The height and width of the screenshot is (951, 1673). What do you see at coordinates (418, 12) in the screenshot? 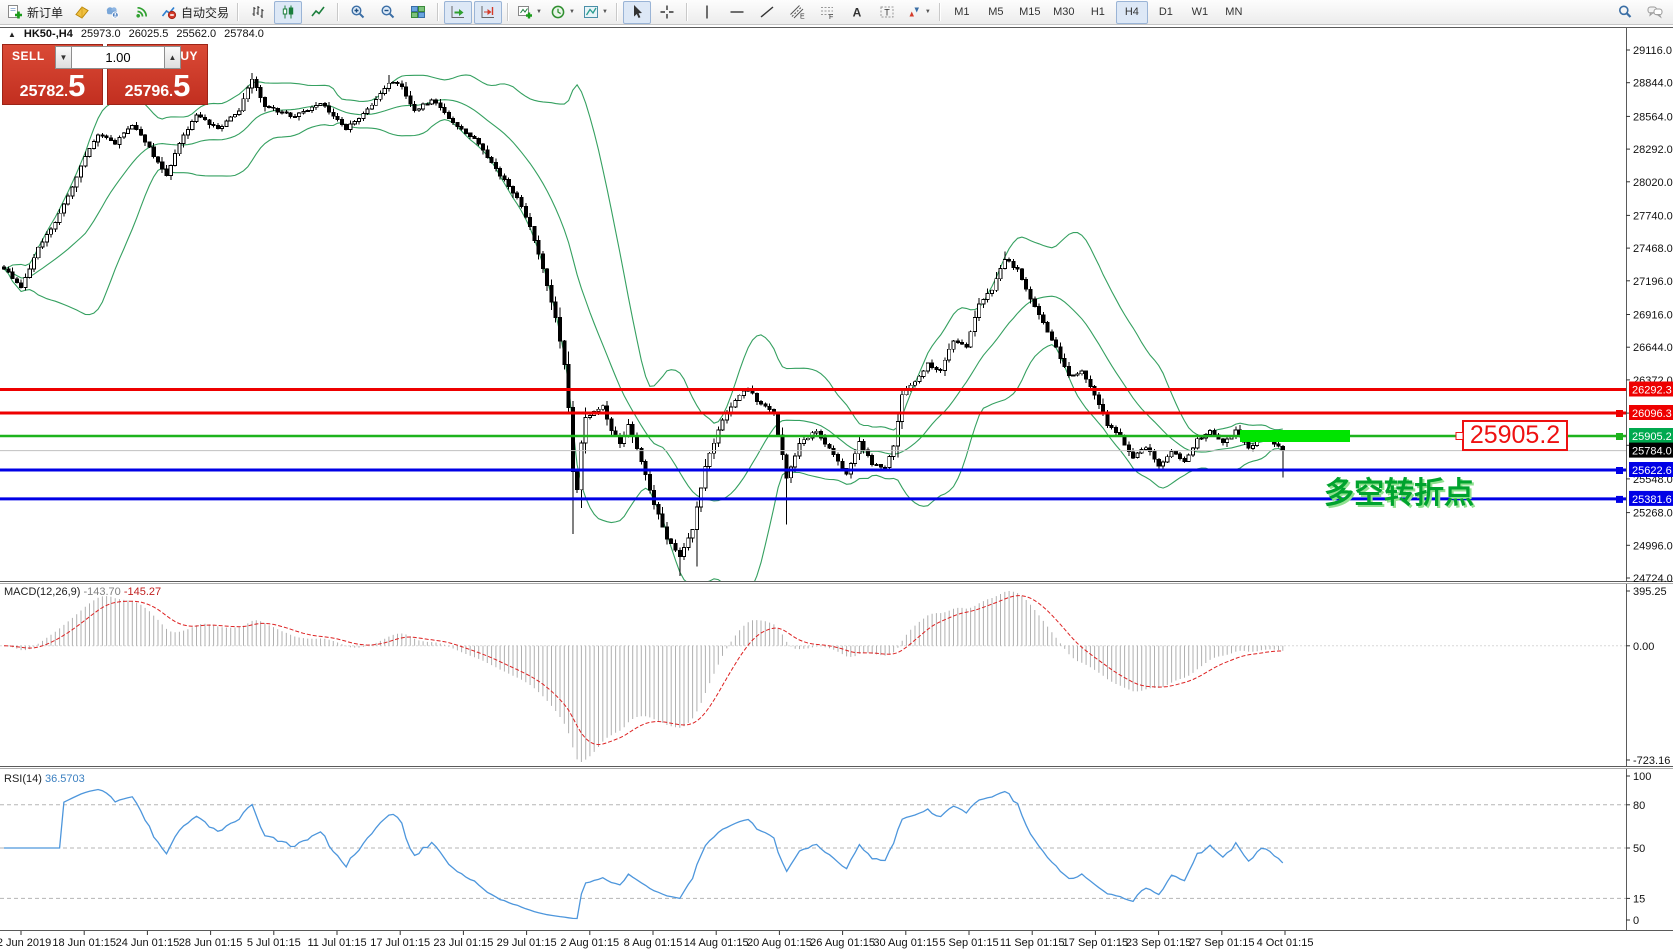
I see `tile-windows-button` at bounding box center [418, 12].